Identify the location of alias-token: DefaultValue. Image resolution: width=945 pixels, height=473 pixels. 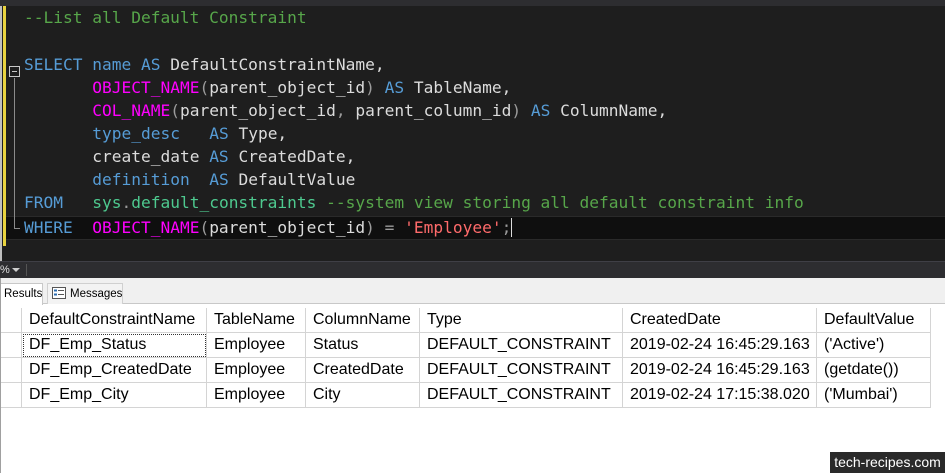
(296, 179).